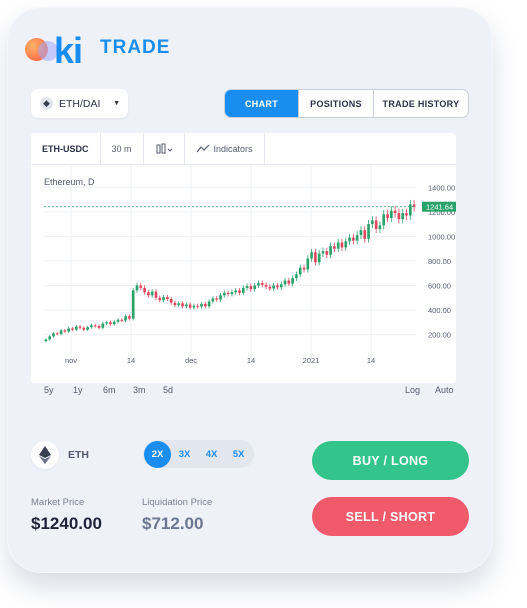 The image size is (527, 608). I want to click on log-toggle: Log, so click(412, 390).